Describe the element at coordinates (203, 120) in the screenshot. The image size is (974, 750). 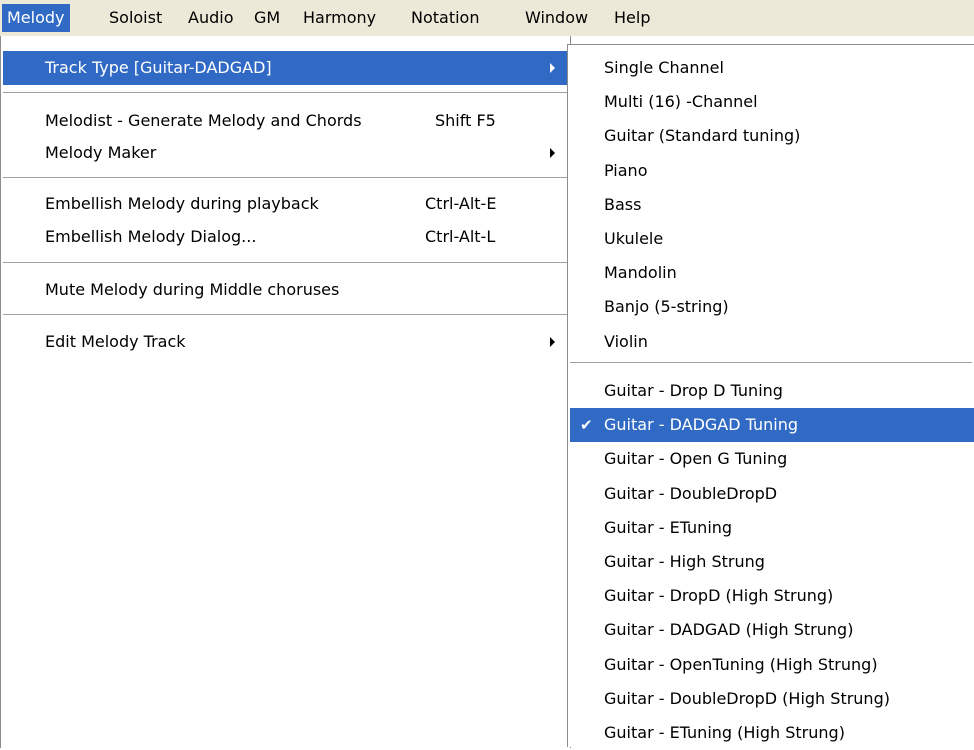
I see `melodist-label: Melodist - Generate Melody and Chords` at that location.